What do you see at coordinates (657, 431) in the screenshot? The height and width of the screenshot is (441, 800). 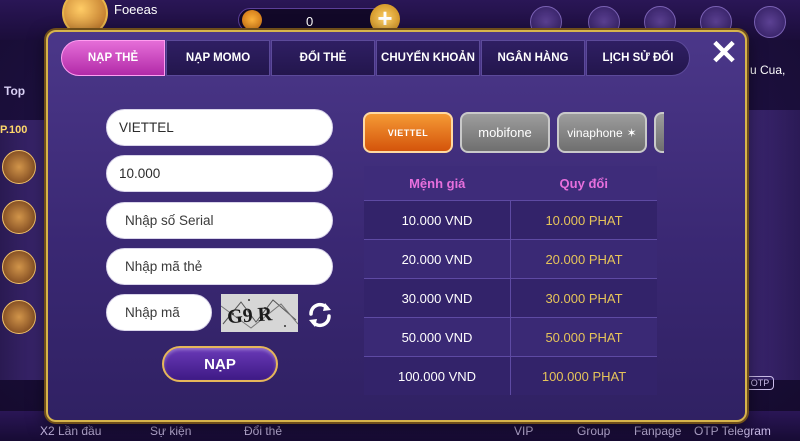 I see `nav-fanpage: Fanpage` at bounding box center [657, 431].